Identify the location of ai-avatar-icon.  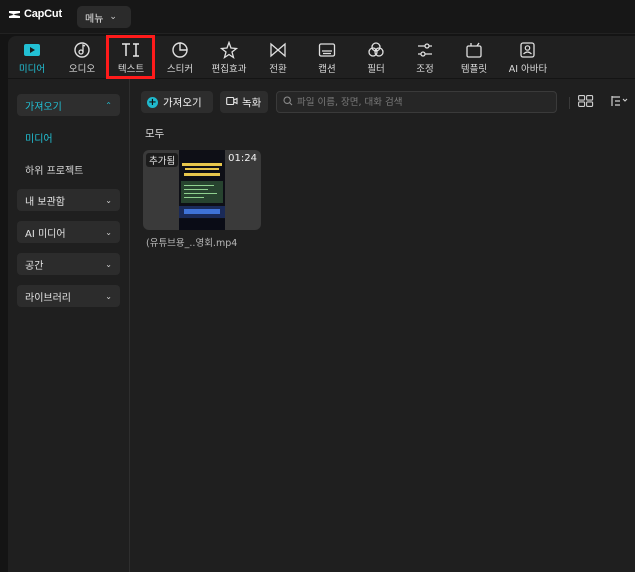
(528, 50).